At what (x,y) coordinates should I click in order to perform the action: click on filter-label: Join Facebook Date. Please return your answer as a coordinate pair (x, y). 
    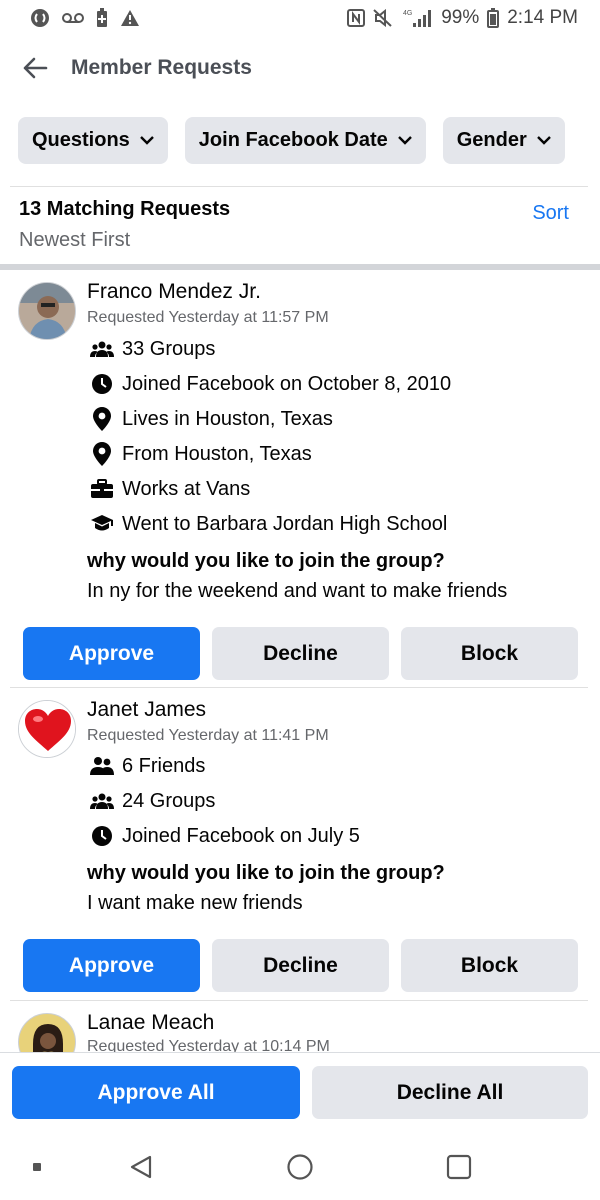
    Looking at the image, I should click on (293, 140).